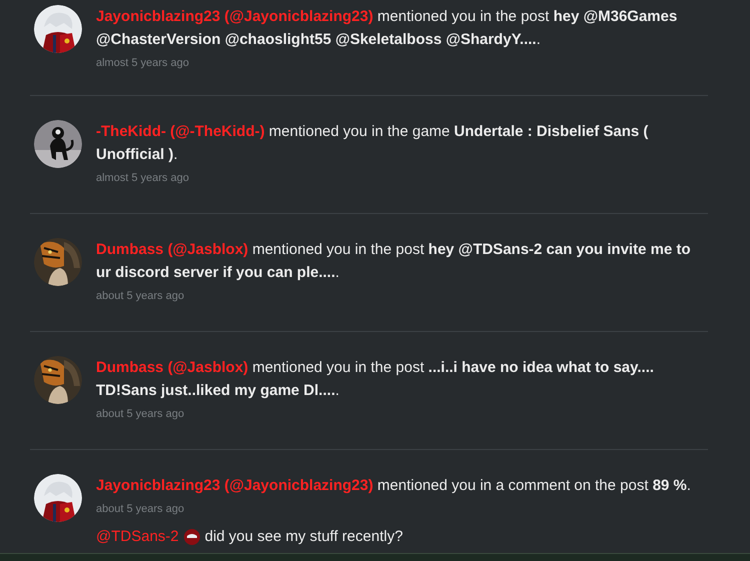  I want to click on notification-text: -TheKidd- (@-TheKidd-) mentioned you in the game Undertale : Disbelief Sans ( Unofficial )., so click(373, 143).